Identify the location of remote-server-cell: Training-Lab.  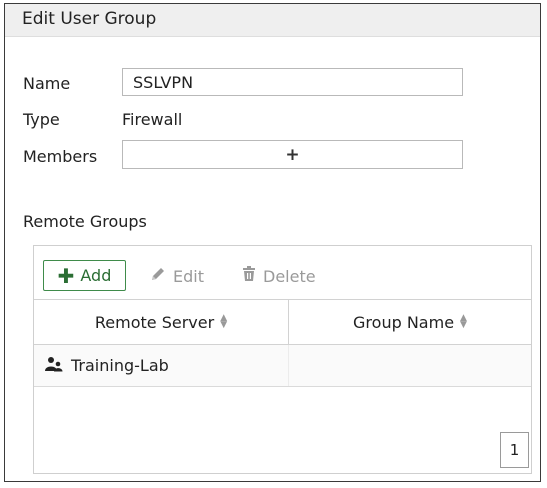
(161, 365).